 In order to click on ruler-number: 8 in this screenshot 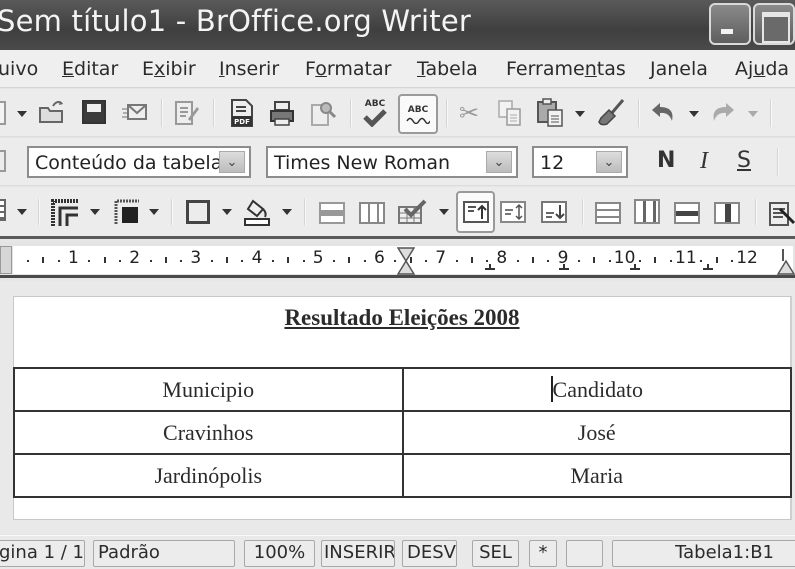, I will do `click(502, 258)`.